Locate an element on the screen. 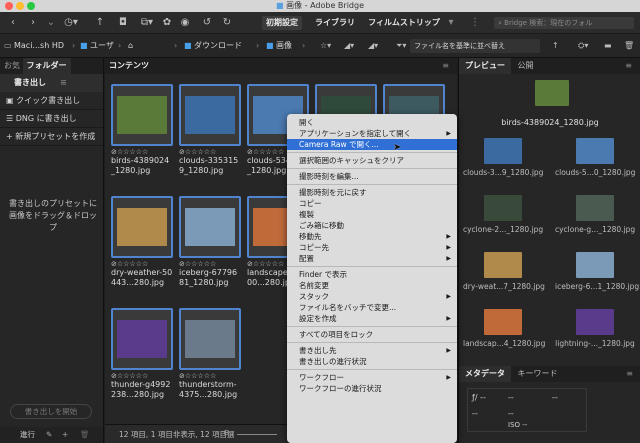 Image resolution: width=640 pixels, height=443 pixels. menu-item: 開く is located at coordinates (372, 122).